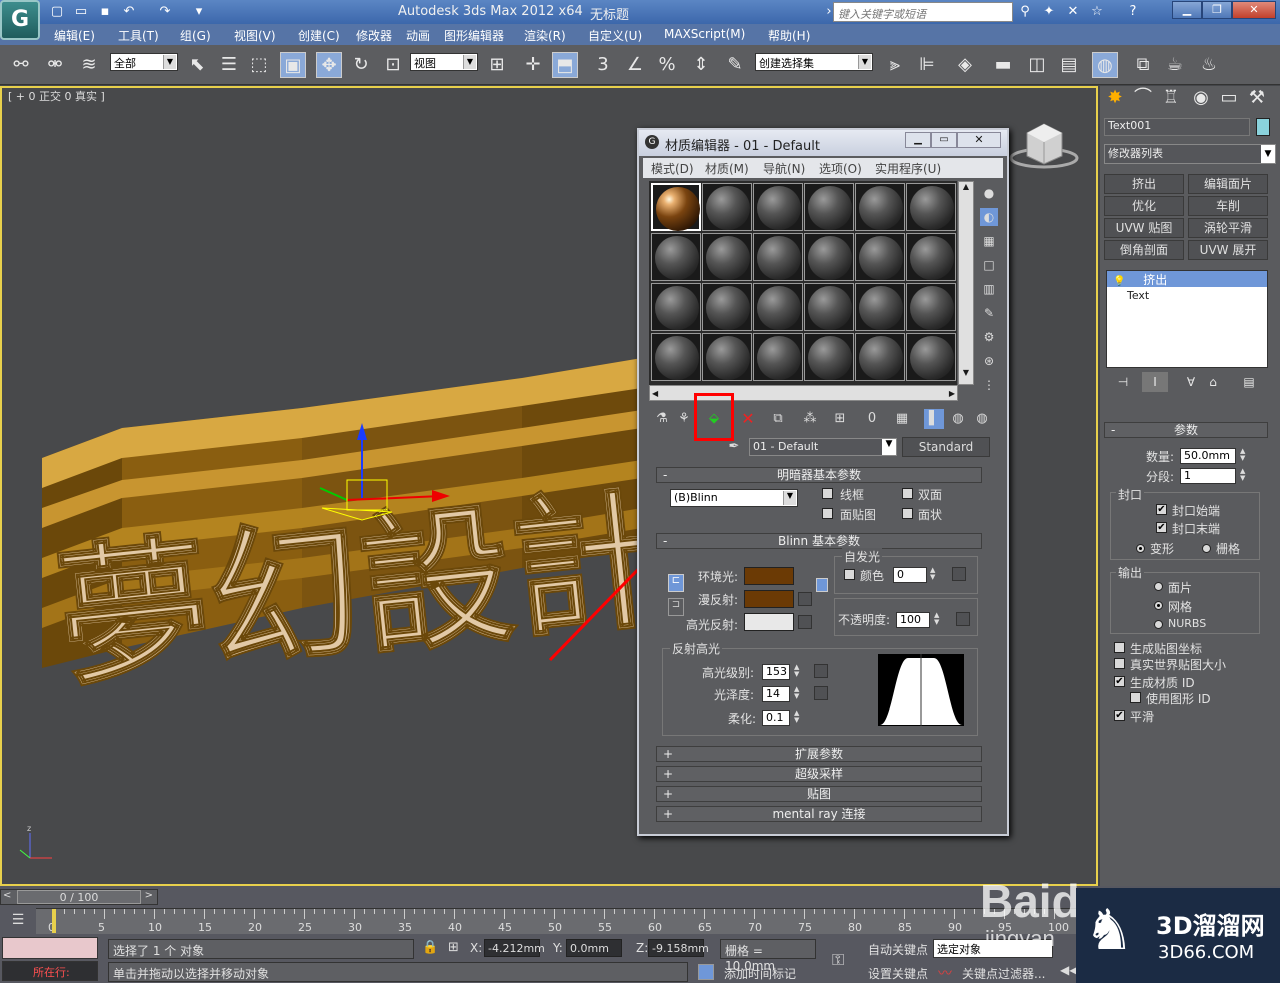  I want to click on auto-key-button: 自动关键点, so click(898, 949).